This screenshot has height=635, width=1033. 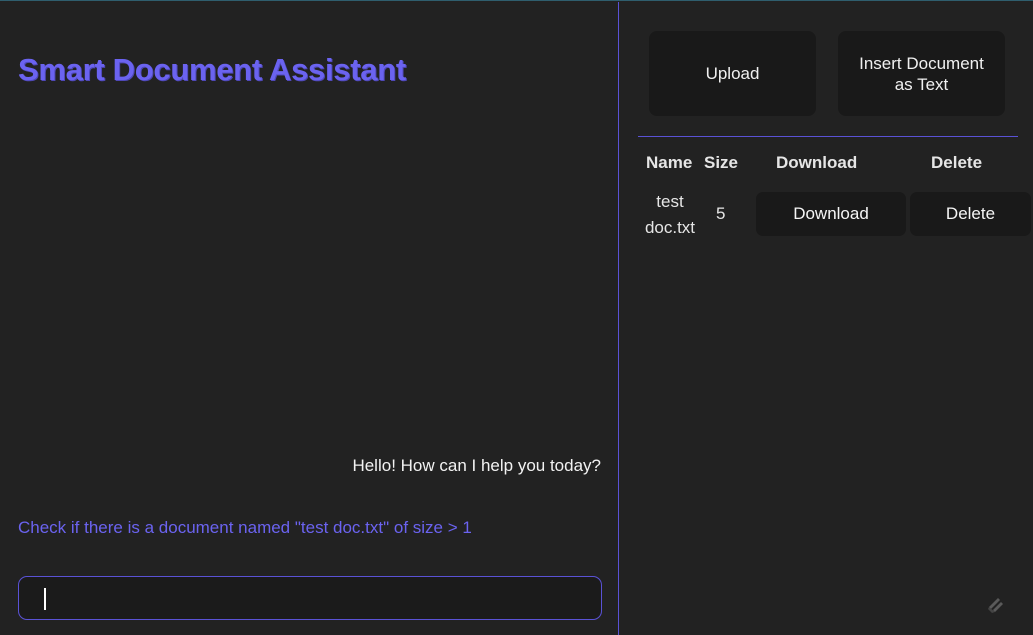 I want to click on app-title: Smart Document Assistant, so click(x=212, y=69).